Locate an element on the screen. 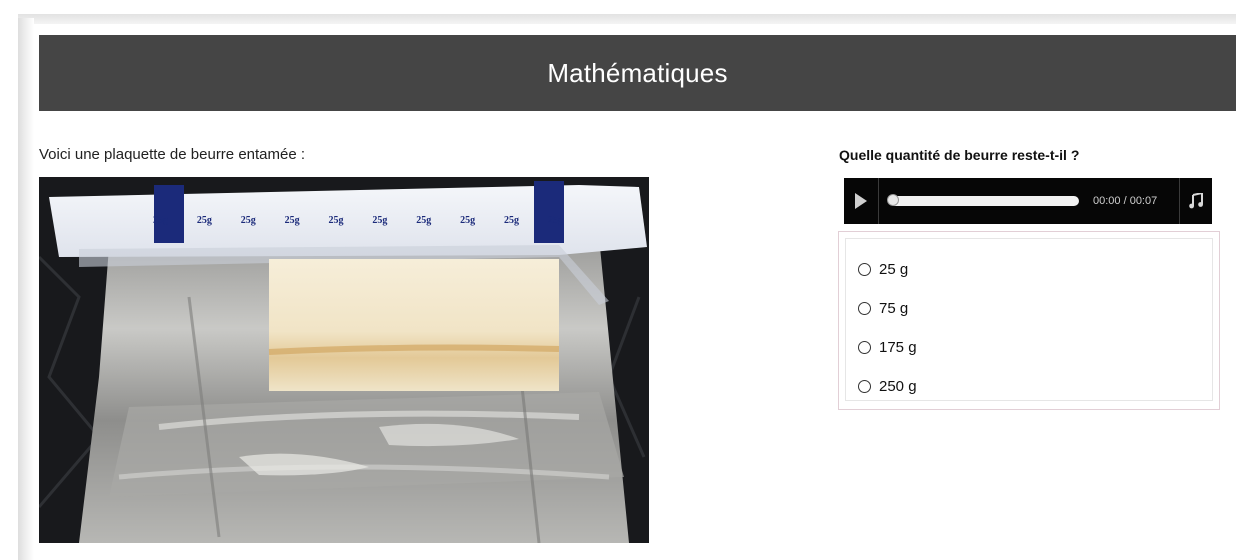  play-button is located at coordinates (861, 201).